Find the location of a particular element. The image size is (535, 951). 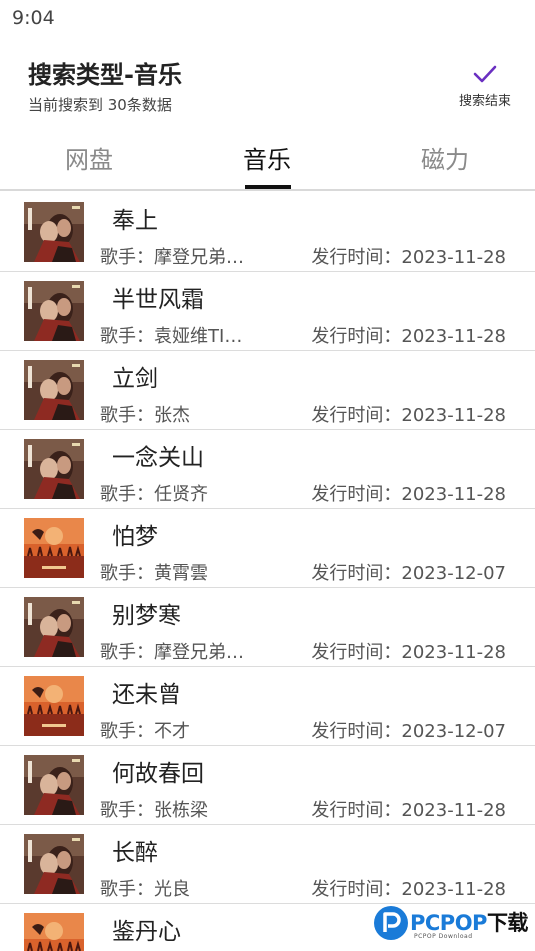

tab-indicator is located at coordinates (268, 187).